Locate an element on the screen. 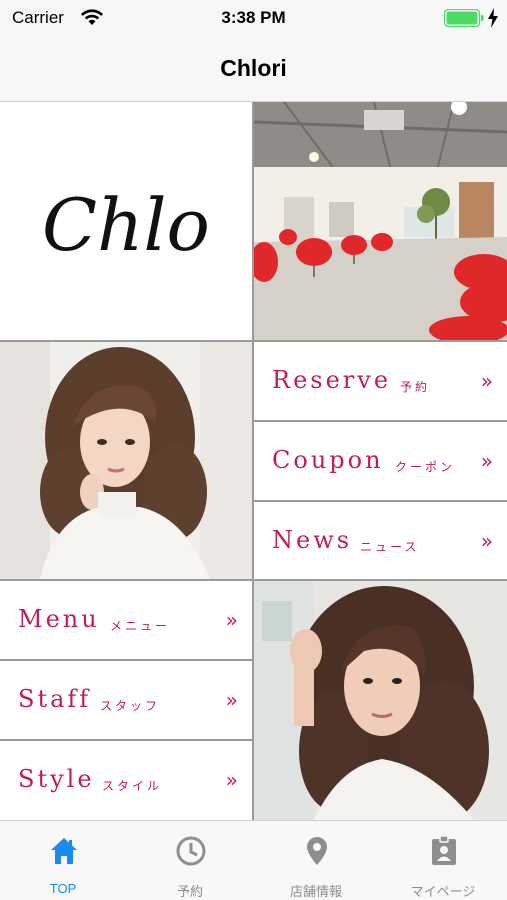  news-button: News ニュース » is located at coordinates (380, 540).